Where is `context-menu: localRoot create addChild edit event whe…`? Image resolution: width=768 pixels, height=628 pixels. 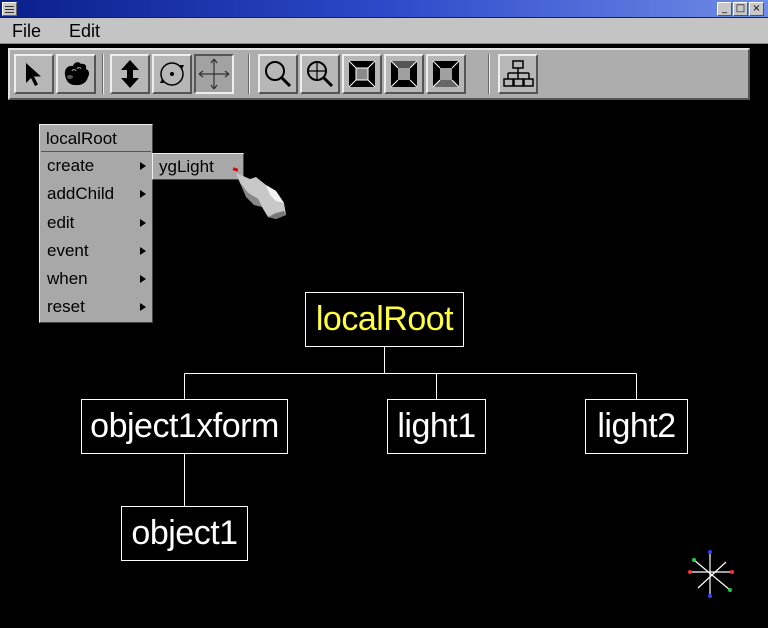 context-menu: localRoot create addChild edit event whe… is located at coordinates (96, 223).